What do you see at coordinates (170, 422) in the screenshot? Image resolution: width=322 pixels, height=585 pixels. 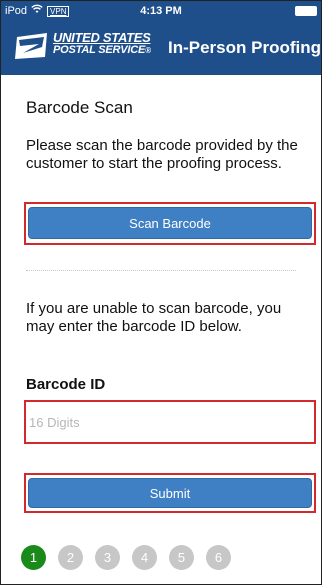 I see `barcode-id-input` at bounding box center [170, 422].